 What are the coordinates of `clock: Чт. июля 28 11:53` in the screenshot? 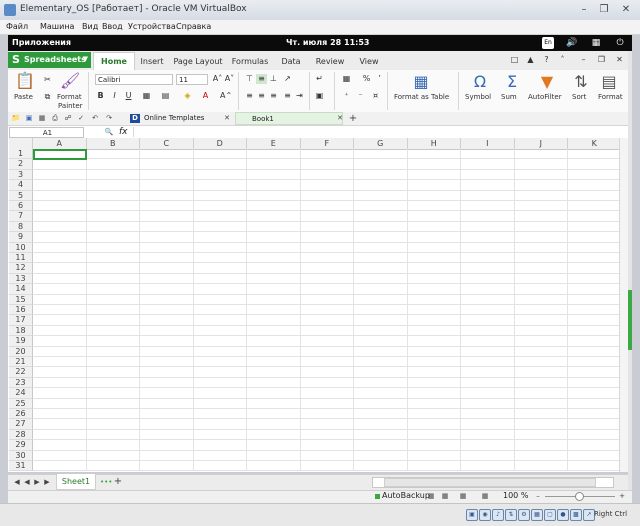 It's located at (327, 42).